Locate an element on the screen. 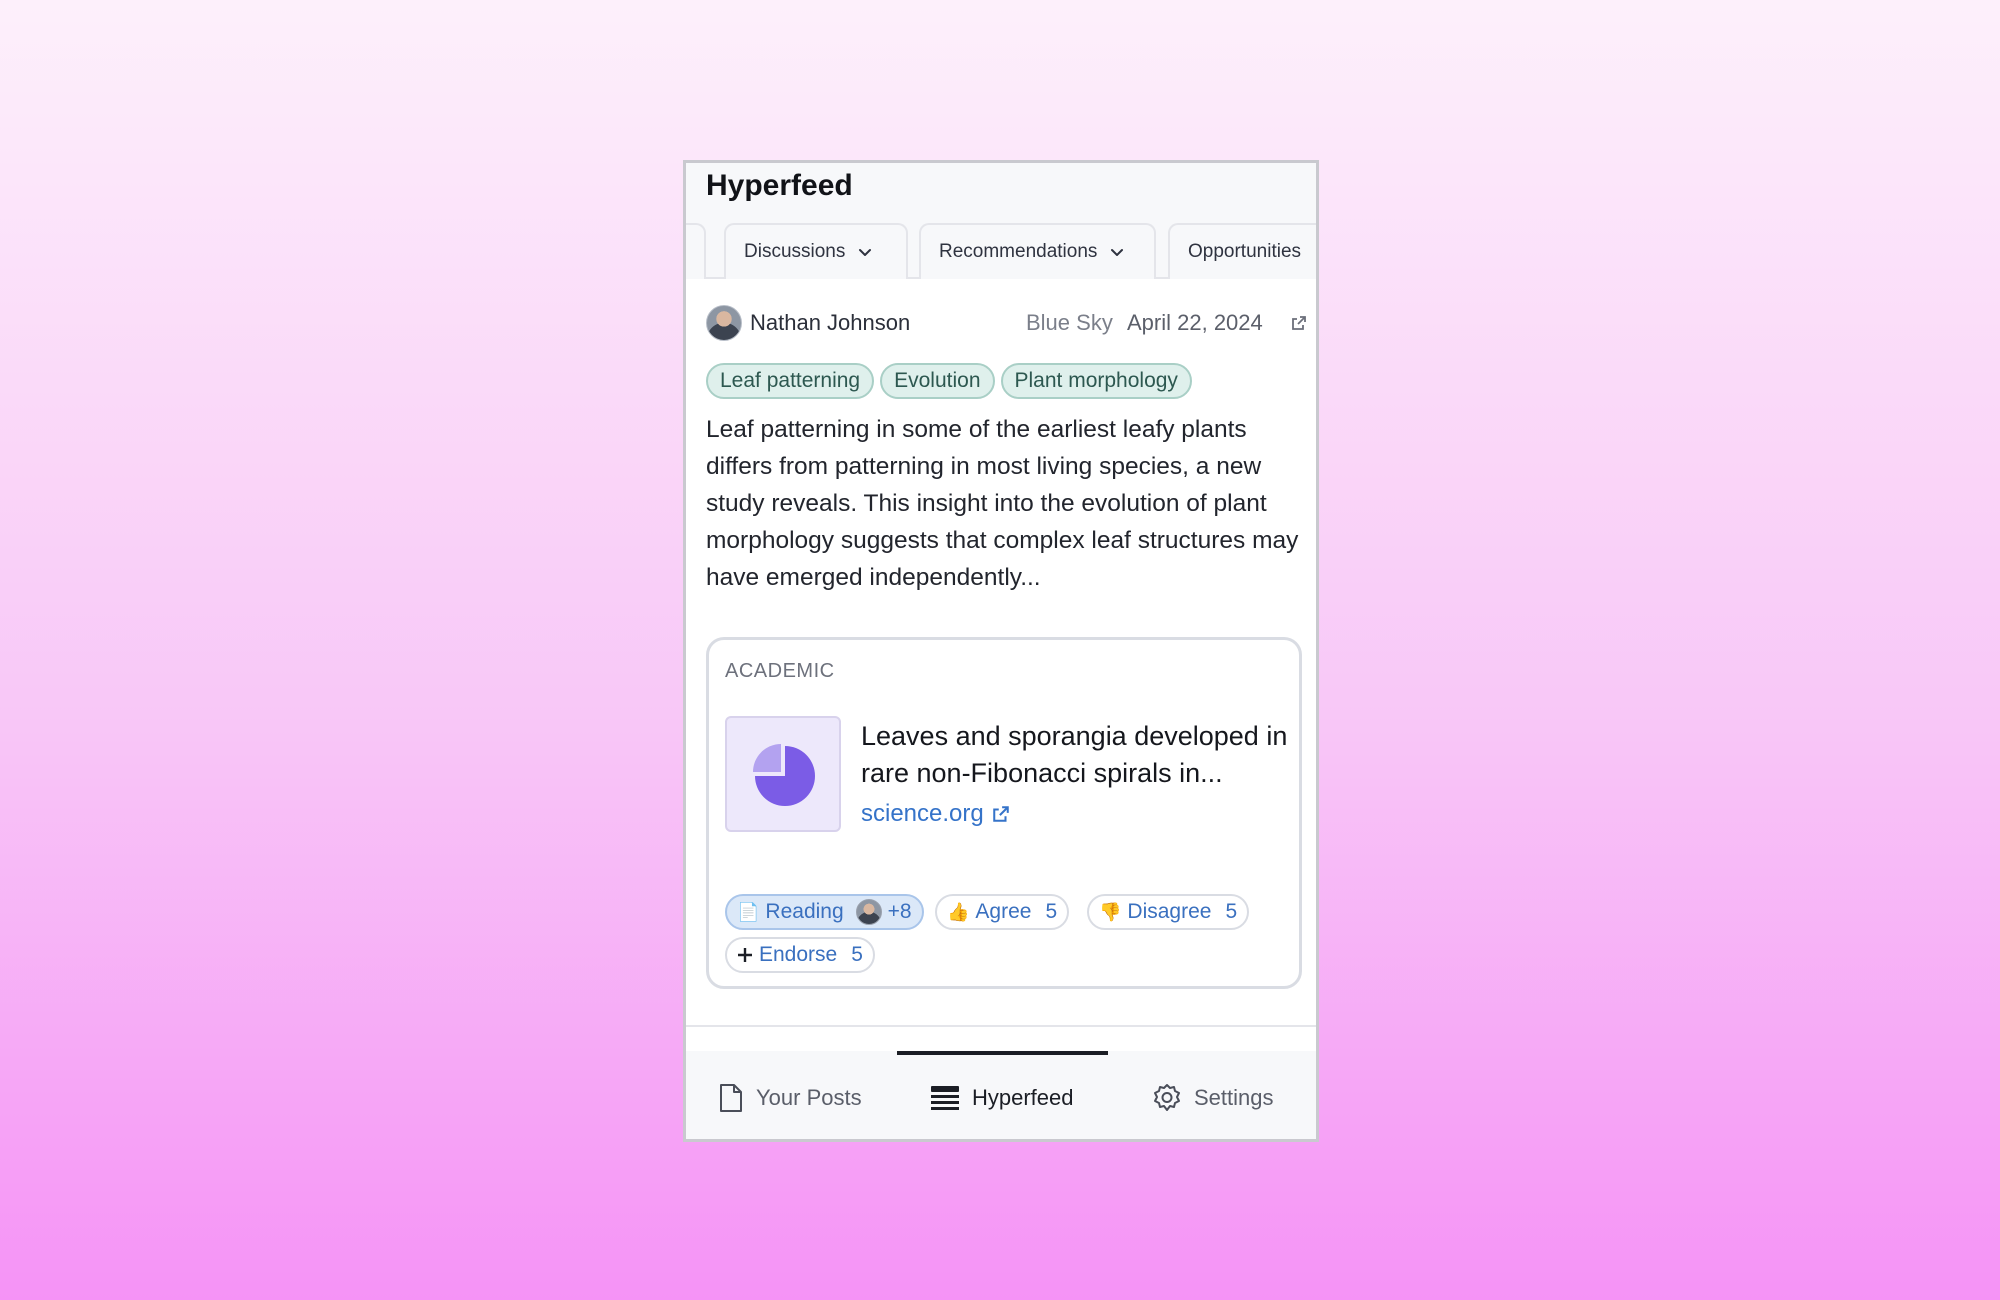 The width and height of the screenshot is (2000, 1300). reaction-label: Agree is located at coordinates (1003, 911).